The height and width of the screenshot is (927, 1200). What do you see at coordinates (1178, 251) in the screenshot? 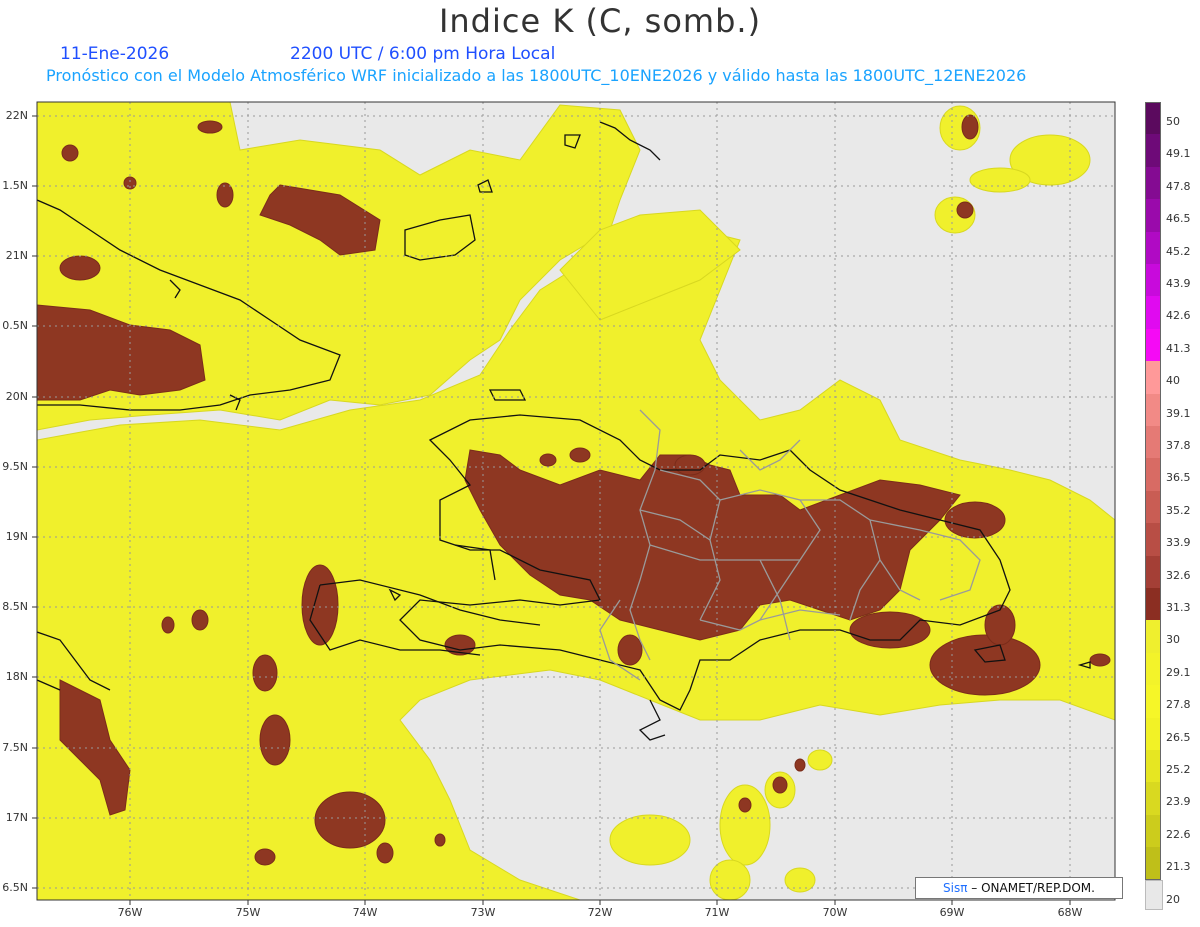
I see `colorbar-label: 45.2` at bounding box center [1178, 251].